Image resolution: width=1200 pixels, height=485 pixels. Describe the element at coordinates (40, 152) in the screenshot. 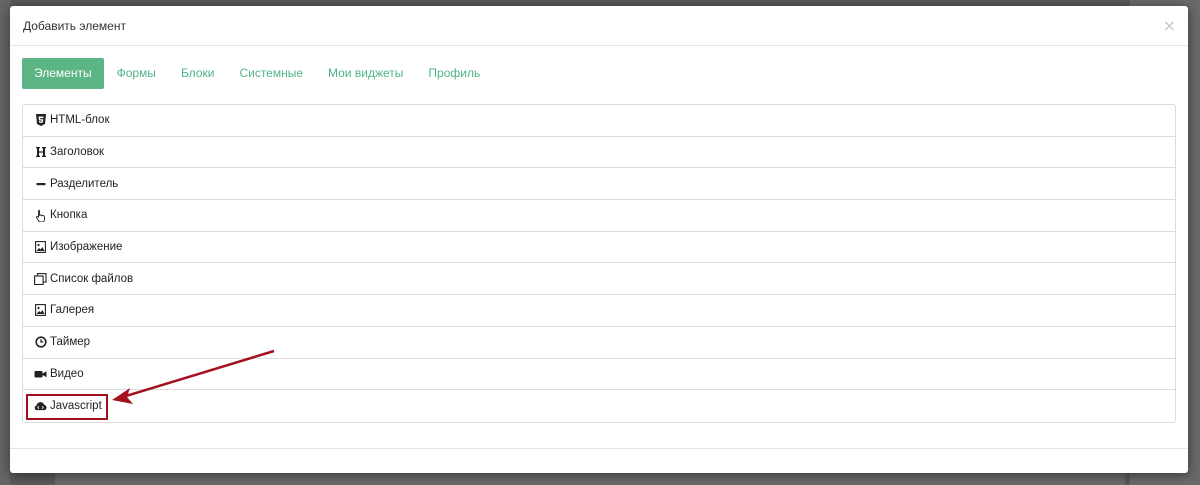

I see `header-icon` at that location.